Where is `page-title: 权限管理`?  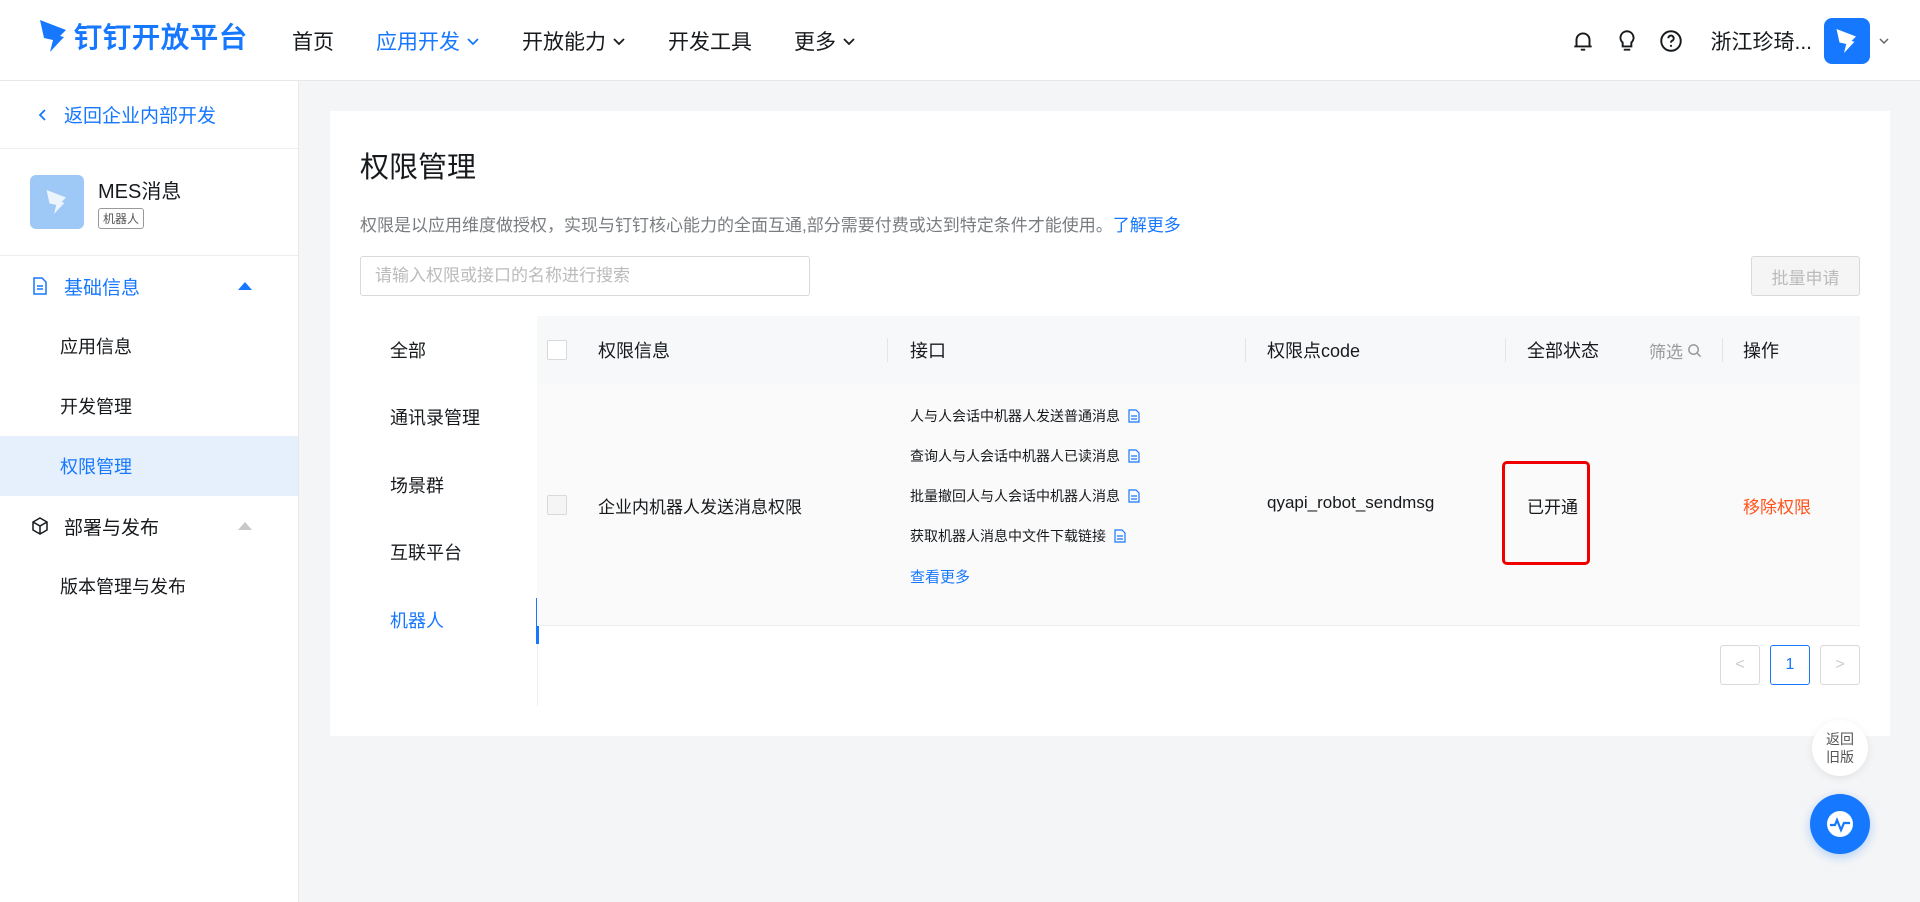 page-title: 权限管理 is located at coordinates (418, 168).